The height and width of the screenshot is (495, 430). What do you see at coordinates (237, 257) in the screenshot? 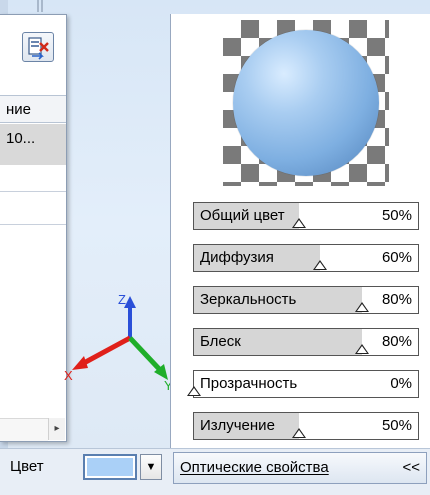
I see `slider-label: Диффузия` at bounding box center [237, 257].